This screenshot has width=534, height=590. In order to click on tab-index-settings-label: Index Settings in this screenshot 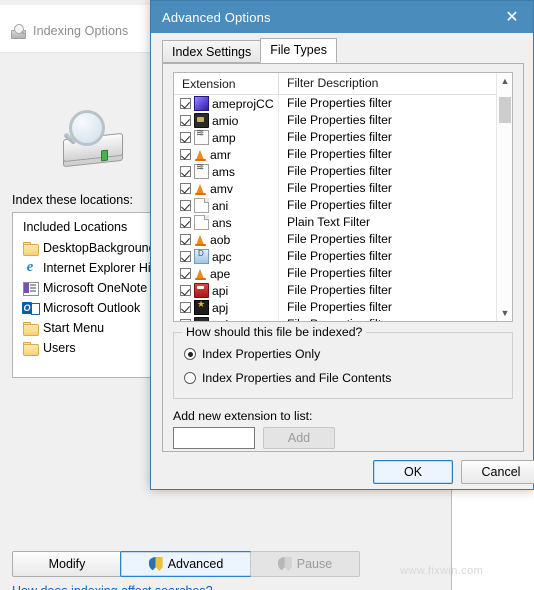, I will do `click(212, 52)`.